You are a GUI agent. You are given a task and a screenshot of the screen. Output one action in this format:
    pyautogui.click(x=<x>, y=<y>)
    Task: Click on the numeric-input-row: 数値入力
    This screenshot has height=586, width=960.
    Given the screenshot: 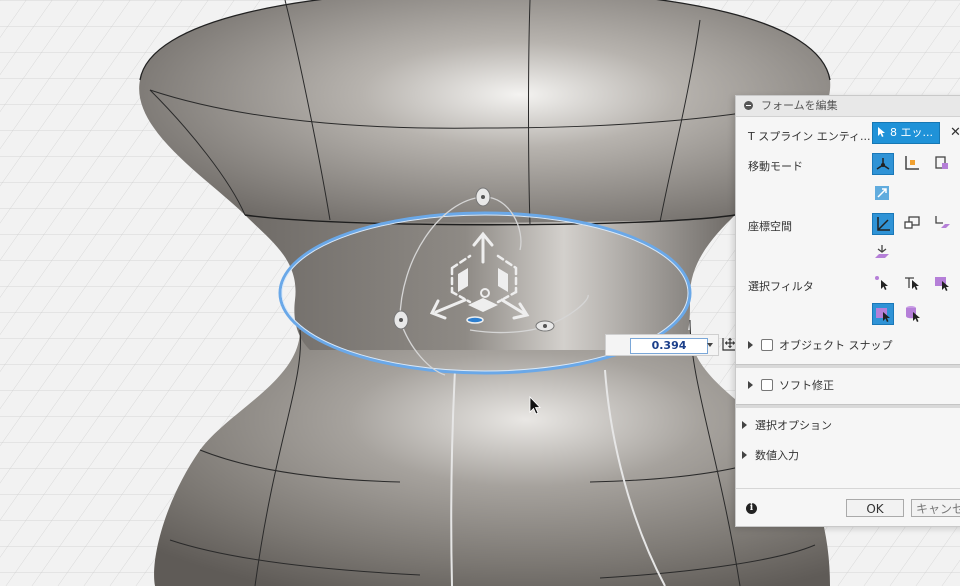 What is the action you would take?
    pyautogui.click(x=770, y=455)
    